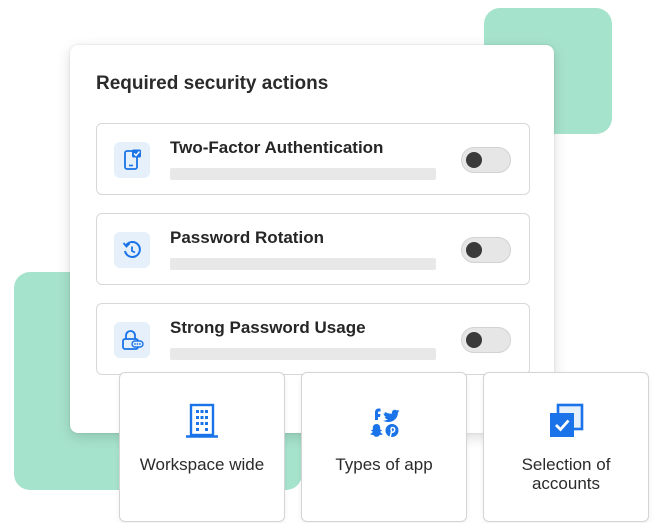 This screenshot has width=655, height=523. I want to click on action-label: Password Rotation, so click(247, 237).